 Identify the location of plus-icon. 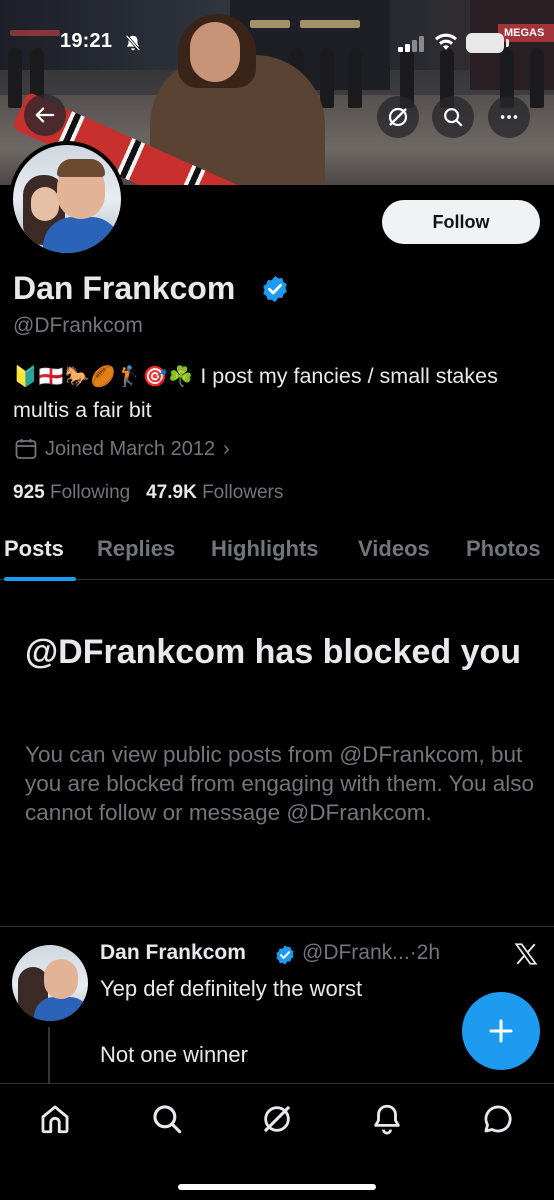
(501, 1031).